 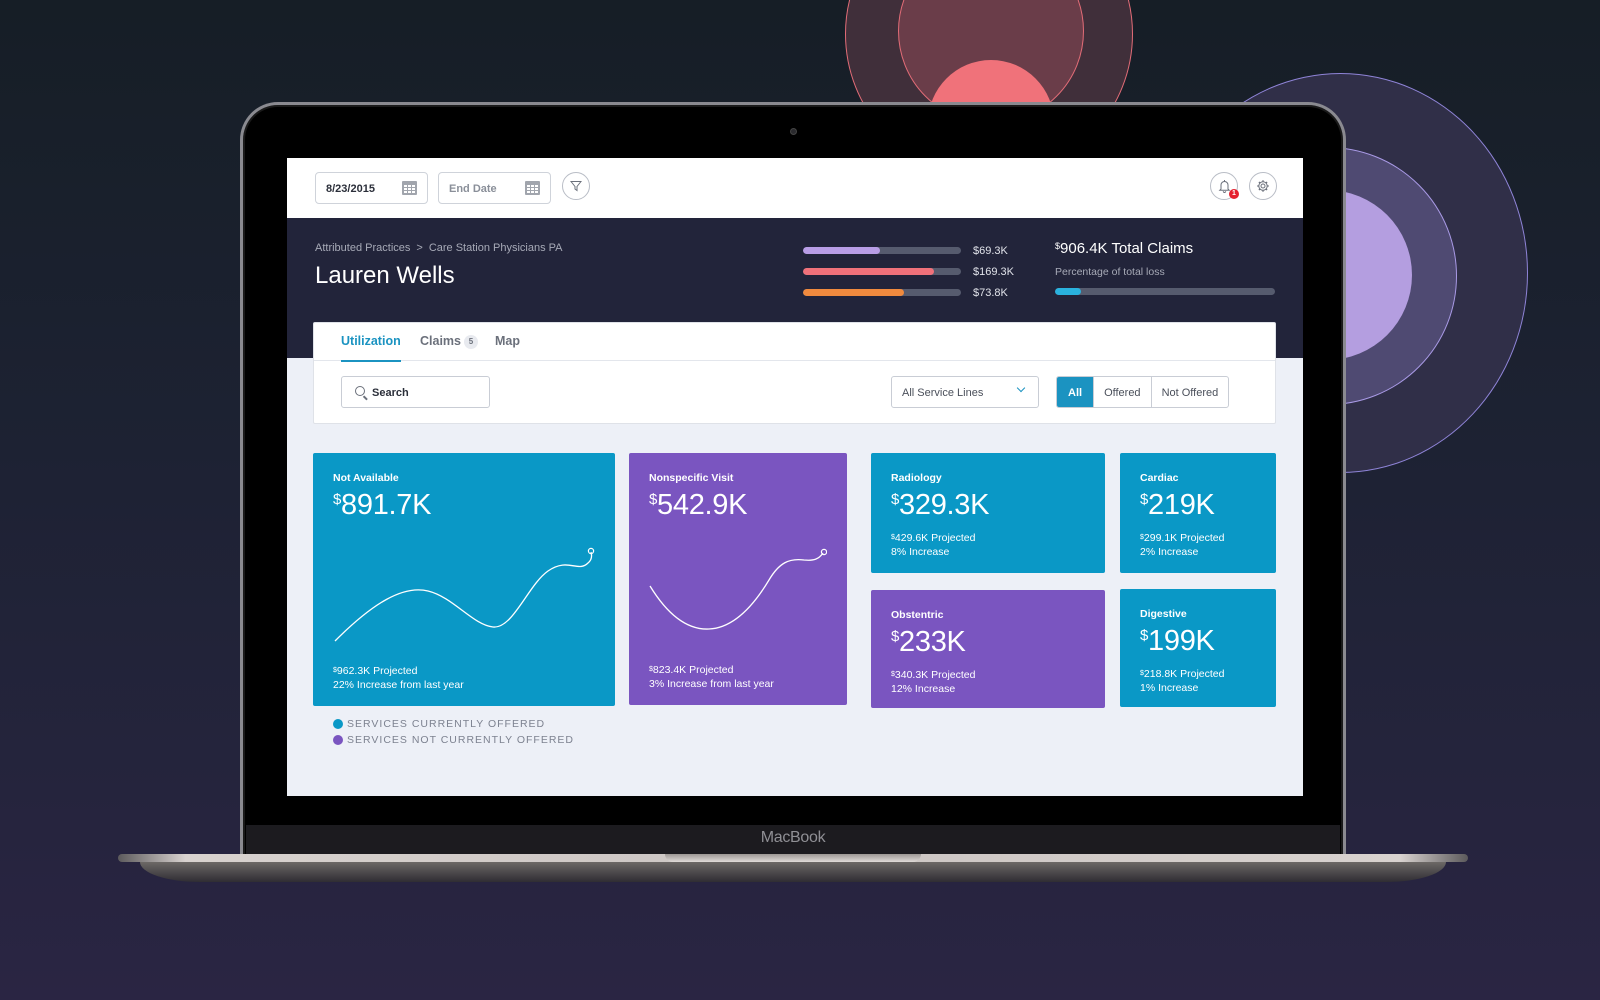 What do you see at coordinates (507, 341) in the screenshot?
I see `tab-map: Map` at bounding box center [507, 341].